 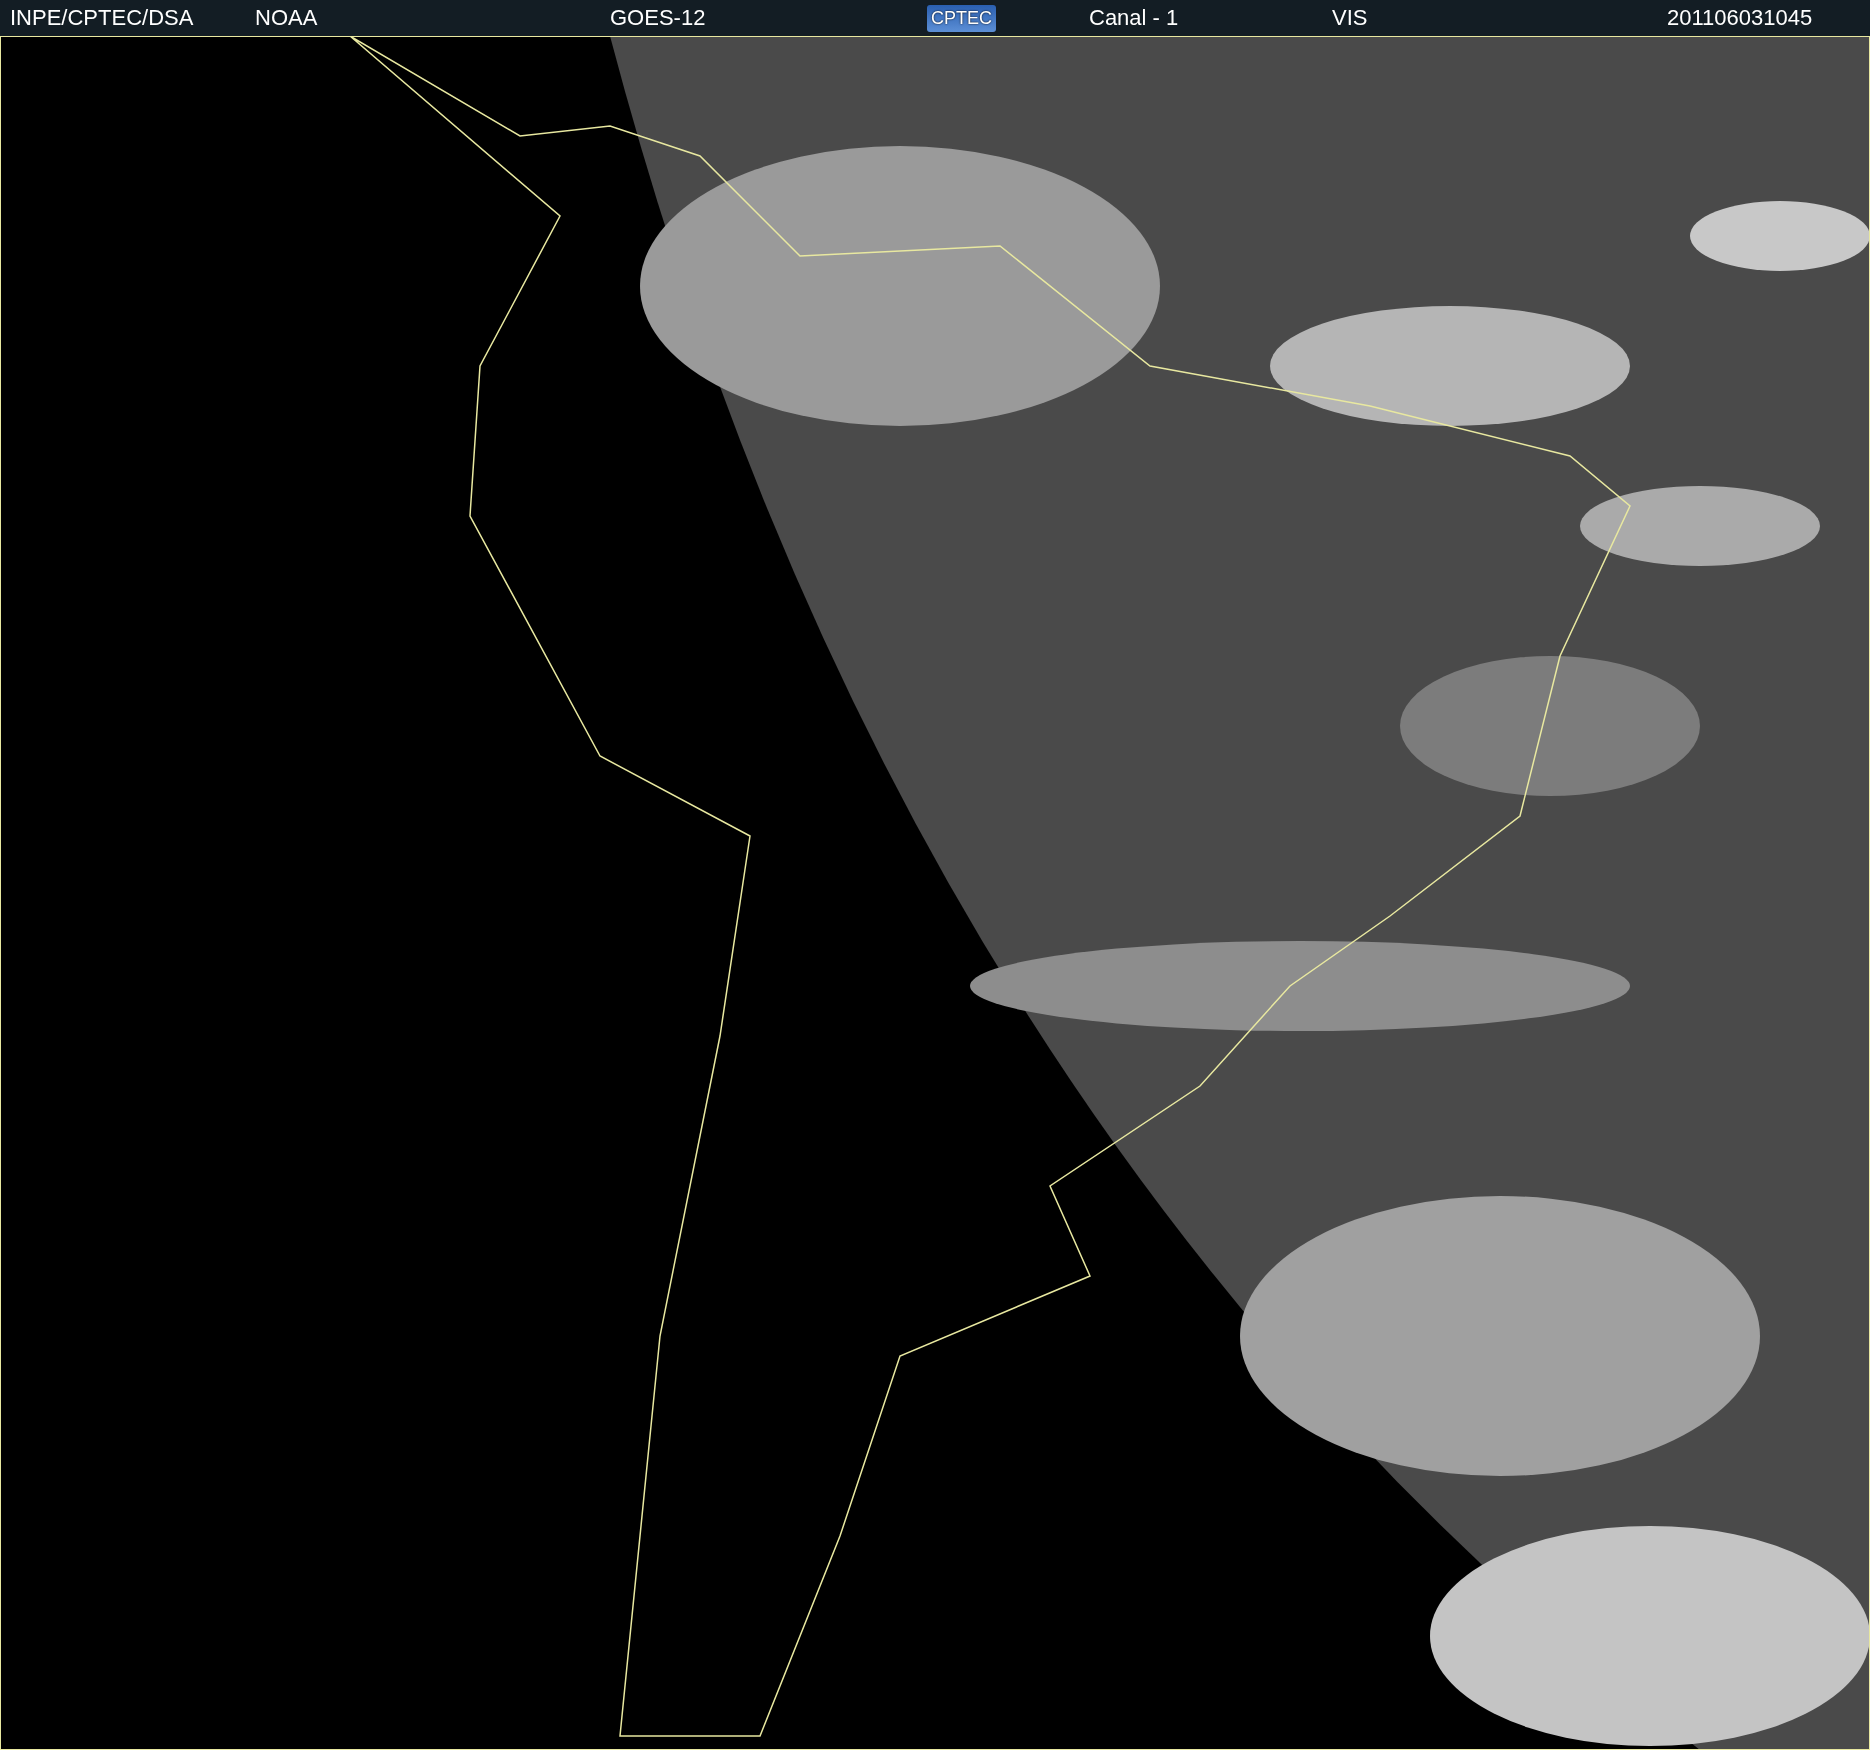 What do you see at coordinates (1134, 18) in the screenshot?
I see `header-text: Canal - 1` at bounding box center [1134, 18].